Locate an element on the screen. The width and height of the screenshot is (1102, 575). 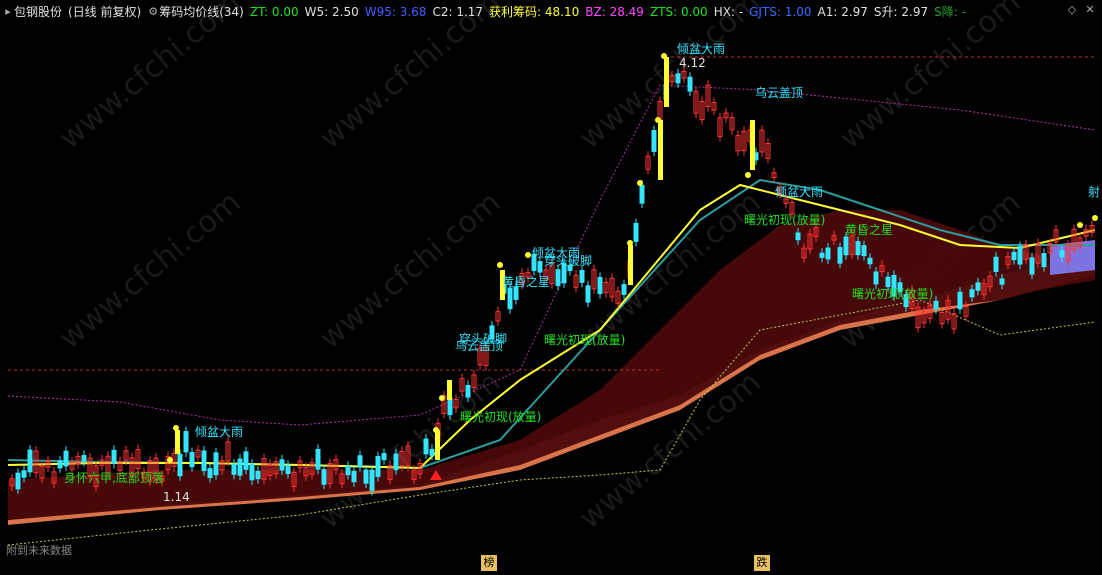
pattern-label: 乌云盖顶 is located at coordinates (779, 92).